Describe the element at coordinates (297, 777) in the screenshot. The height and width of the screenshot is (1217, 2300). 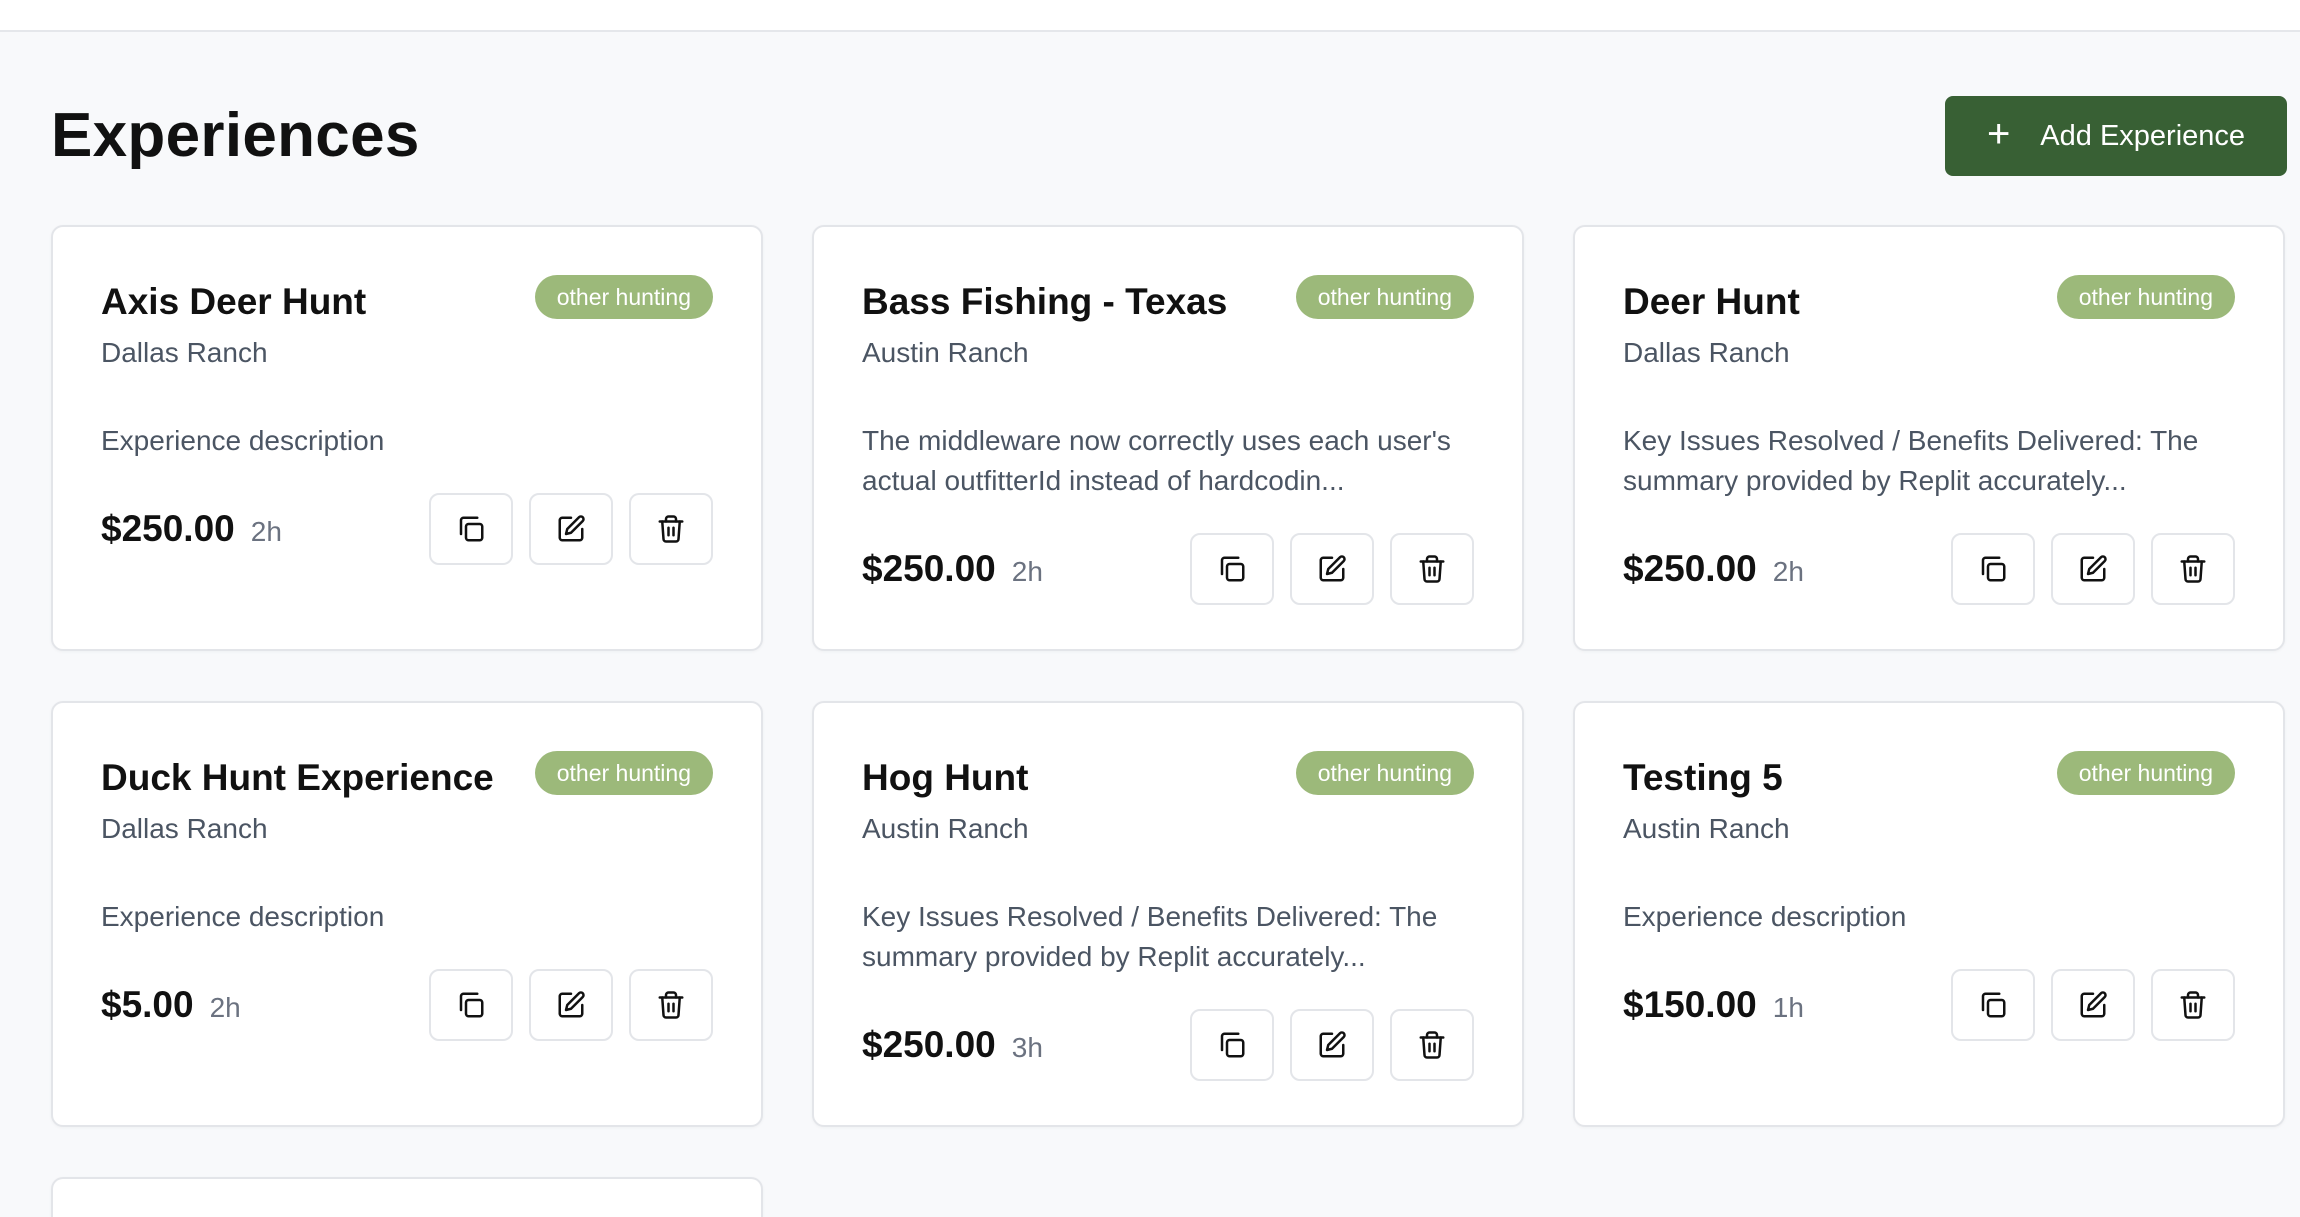
I see `experience-title: Duck Hunt Experience` at that location.